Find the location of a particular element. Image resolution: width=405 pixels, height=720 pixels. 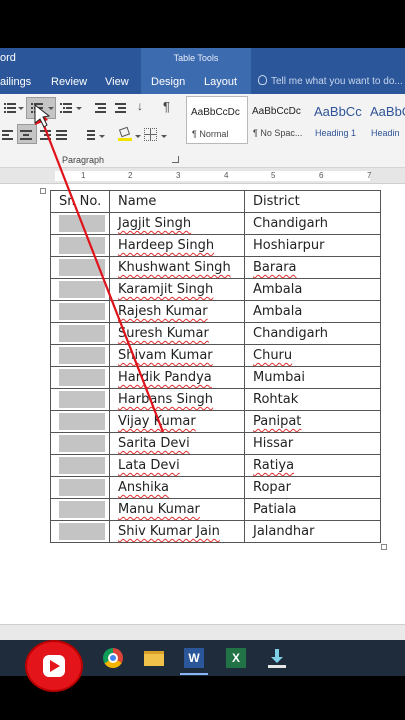

table-resize-handle is located at coordinates (384, 547).